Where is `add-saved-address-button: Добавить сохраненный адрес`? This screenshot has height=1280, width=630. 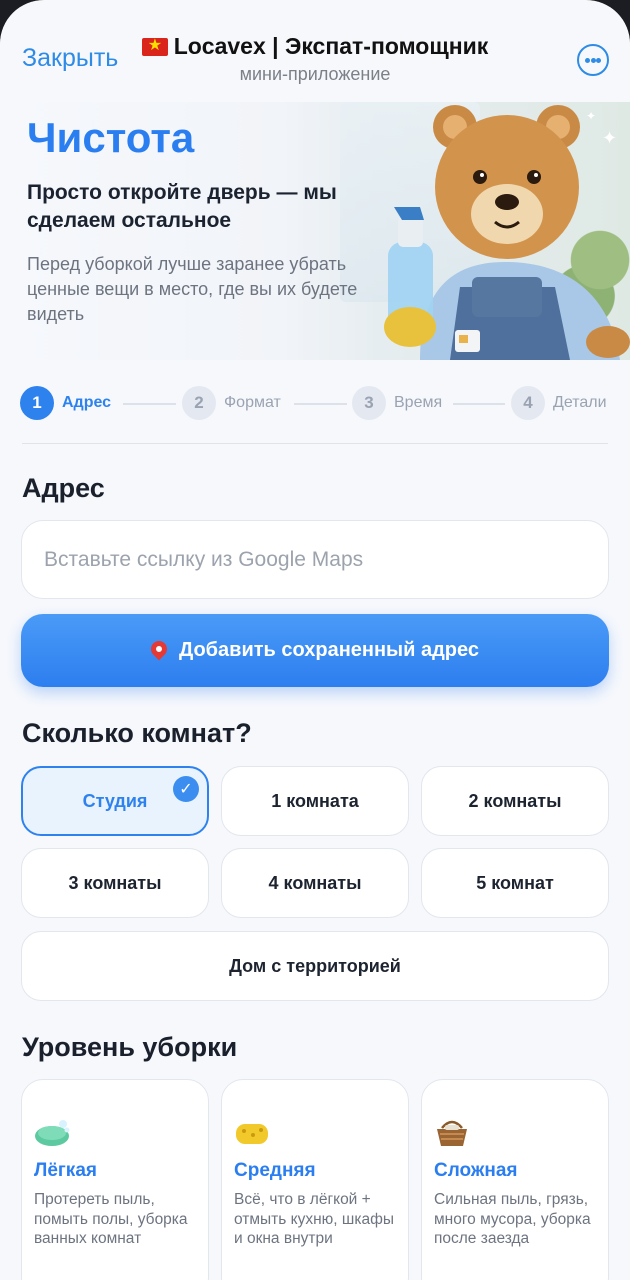
add-saved-address-button: Добавить сохраненный адрес is located at coordinates (315, 650).